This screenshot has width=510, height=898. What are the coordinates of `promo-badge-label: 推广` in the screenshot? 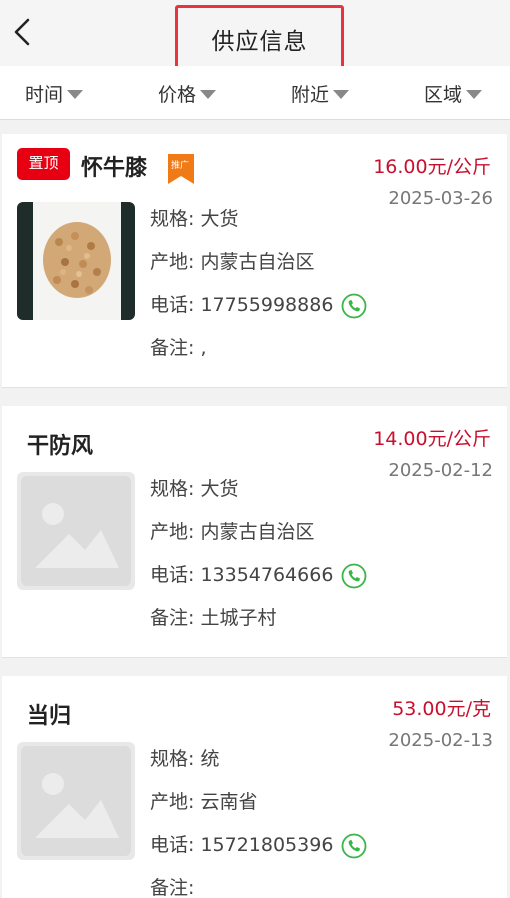 It's located at (180, 166).